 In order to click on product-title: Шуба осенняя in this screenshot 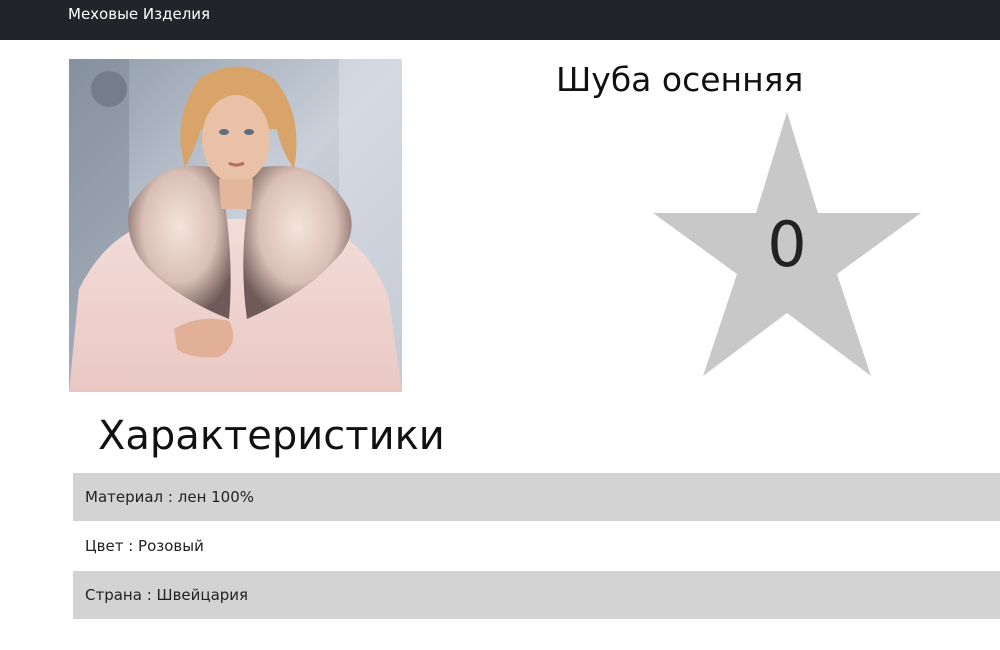, I will do `click(680, 79)`.